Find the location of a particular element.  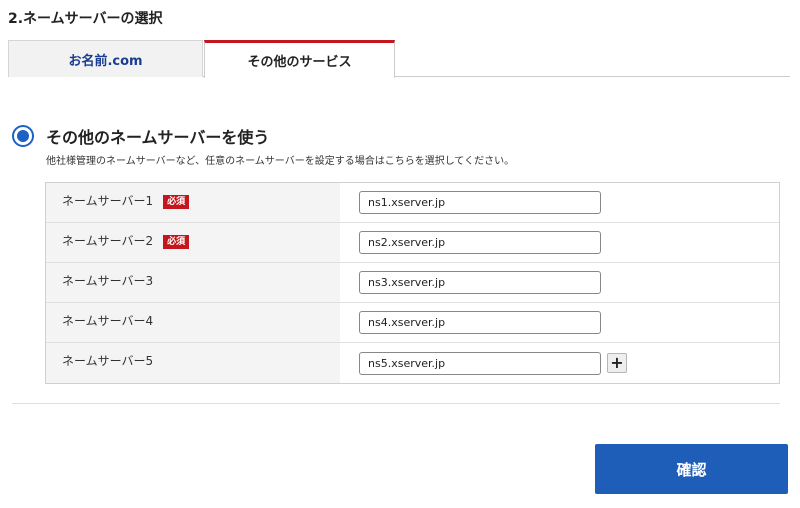

nameserver-label-cell: ネームサーバー3 is located at coordinates (193, 282).